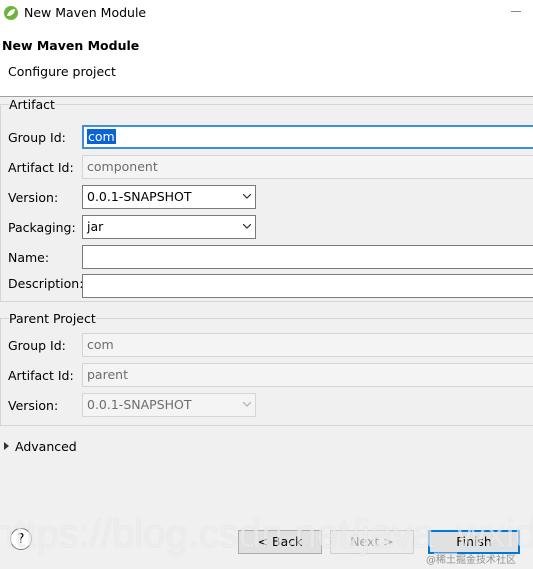 This screenshot has width=533, height=569. I want to click on parent-version-value: 0.0.1-SNAPSHOT, so click(139, 404).